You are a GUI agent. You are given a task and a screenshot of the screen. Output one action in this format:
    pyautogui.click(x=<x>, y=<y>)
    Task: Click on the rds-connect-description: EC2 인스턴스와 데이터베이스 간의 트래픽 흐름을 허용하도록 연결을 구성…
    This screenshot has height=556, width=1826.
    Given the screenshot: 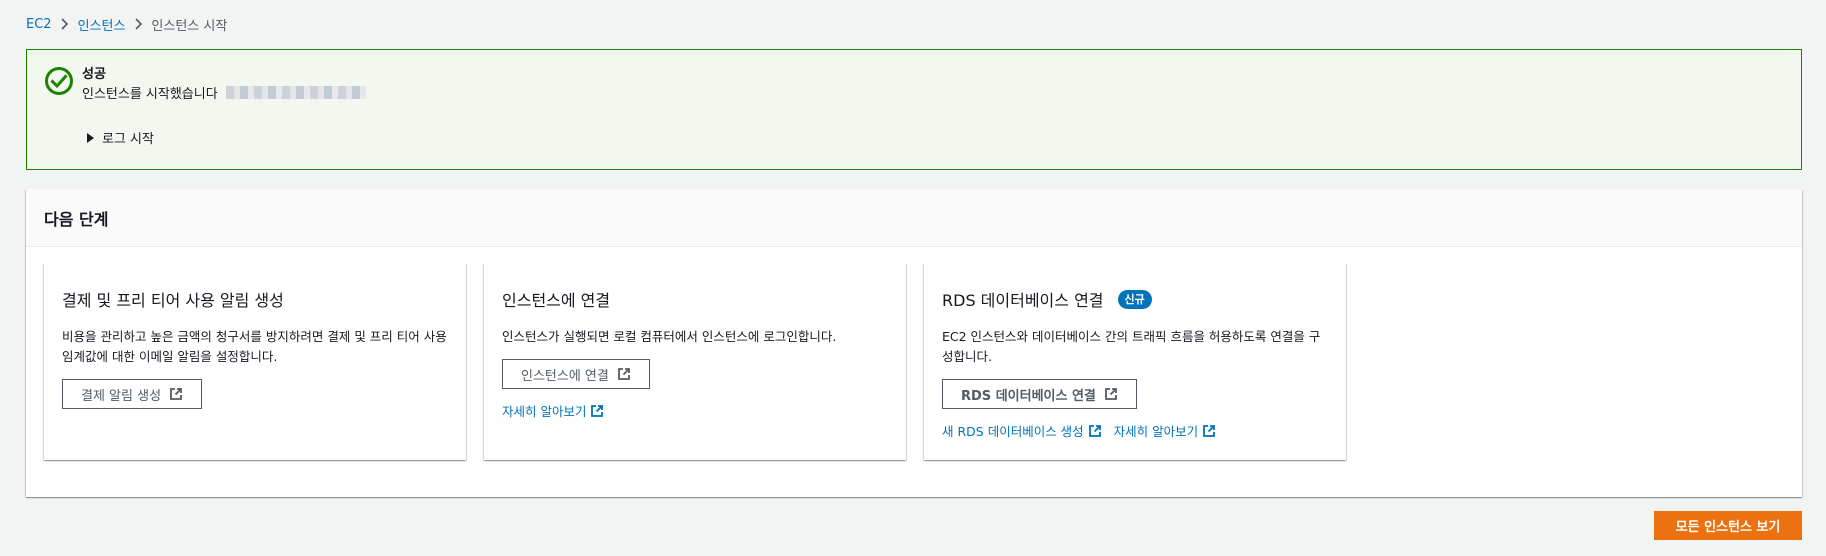 What is the action you would take?
    pyautogui.click(x=1131, y=346)
    